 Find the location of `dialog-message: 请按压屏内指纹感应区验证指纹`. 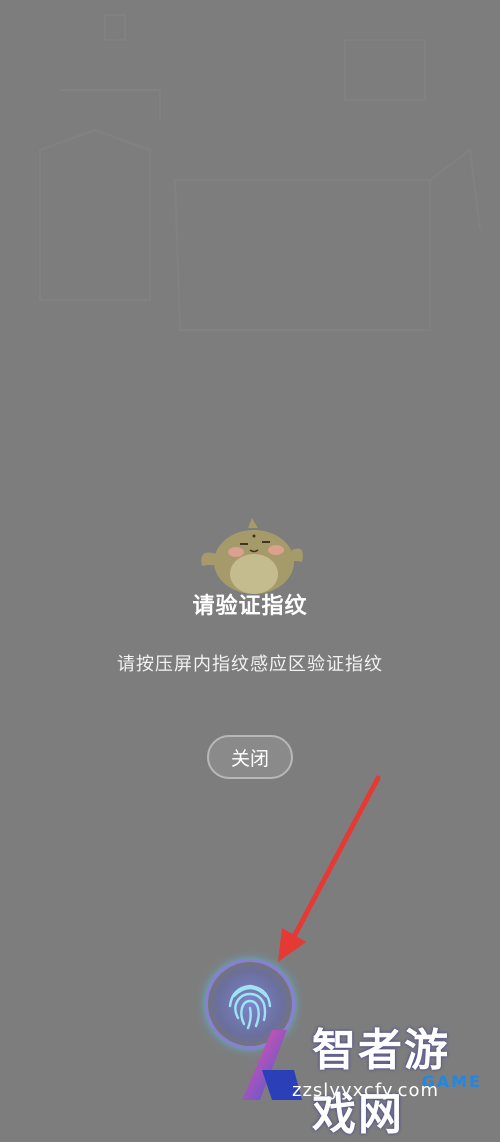

dialog-message: 请按压屏内指纹感应区验证指纹 is located at coordinates (250, 664).